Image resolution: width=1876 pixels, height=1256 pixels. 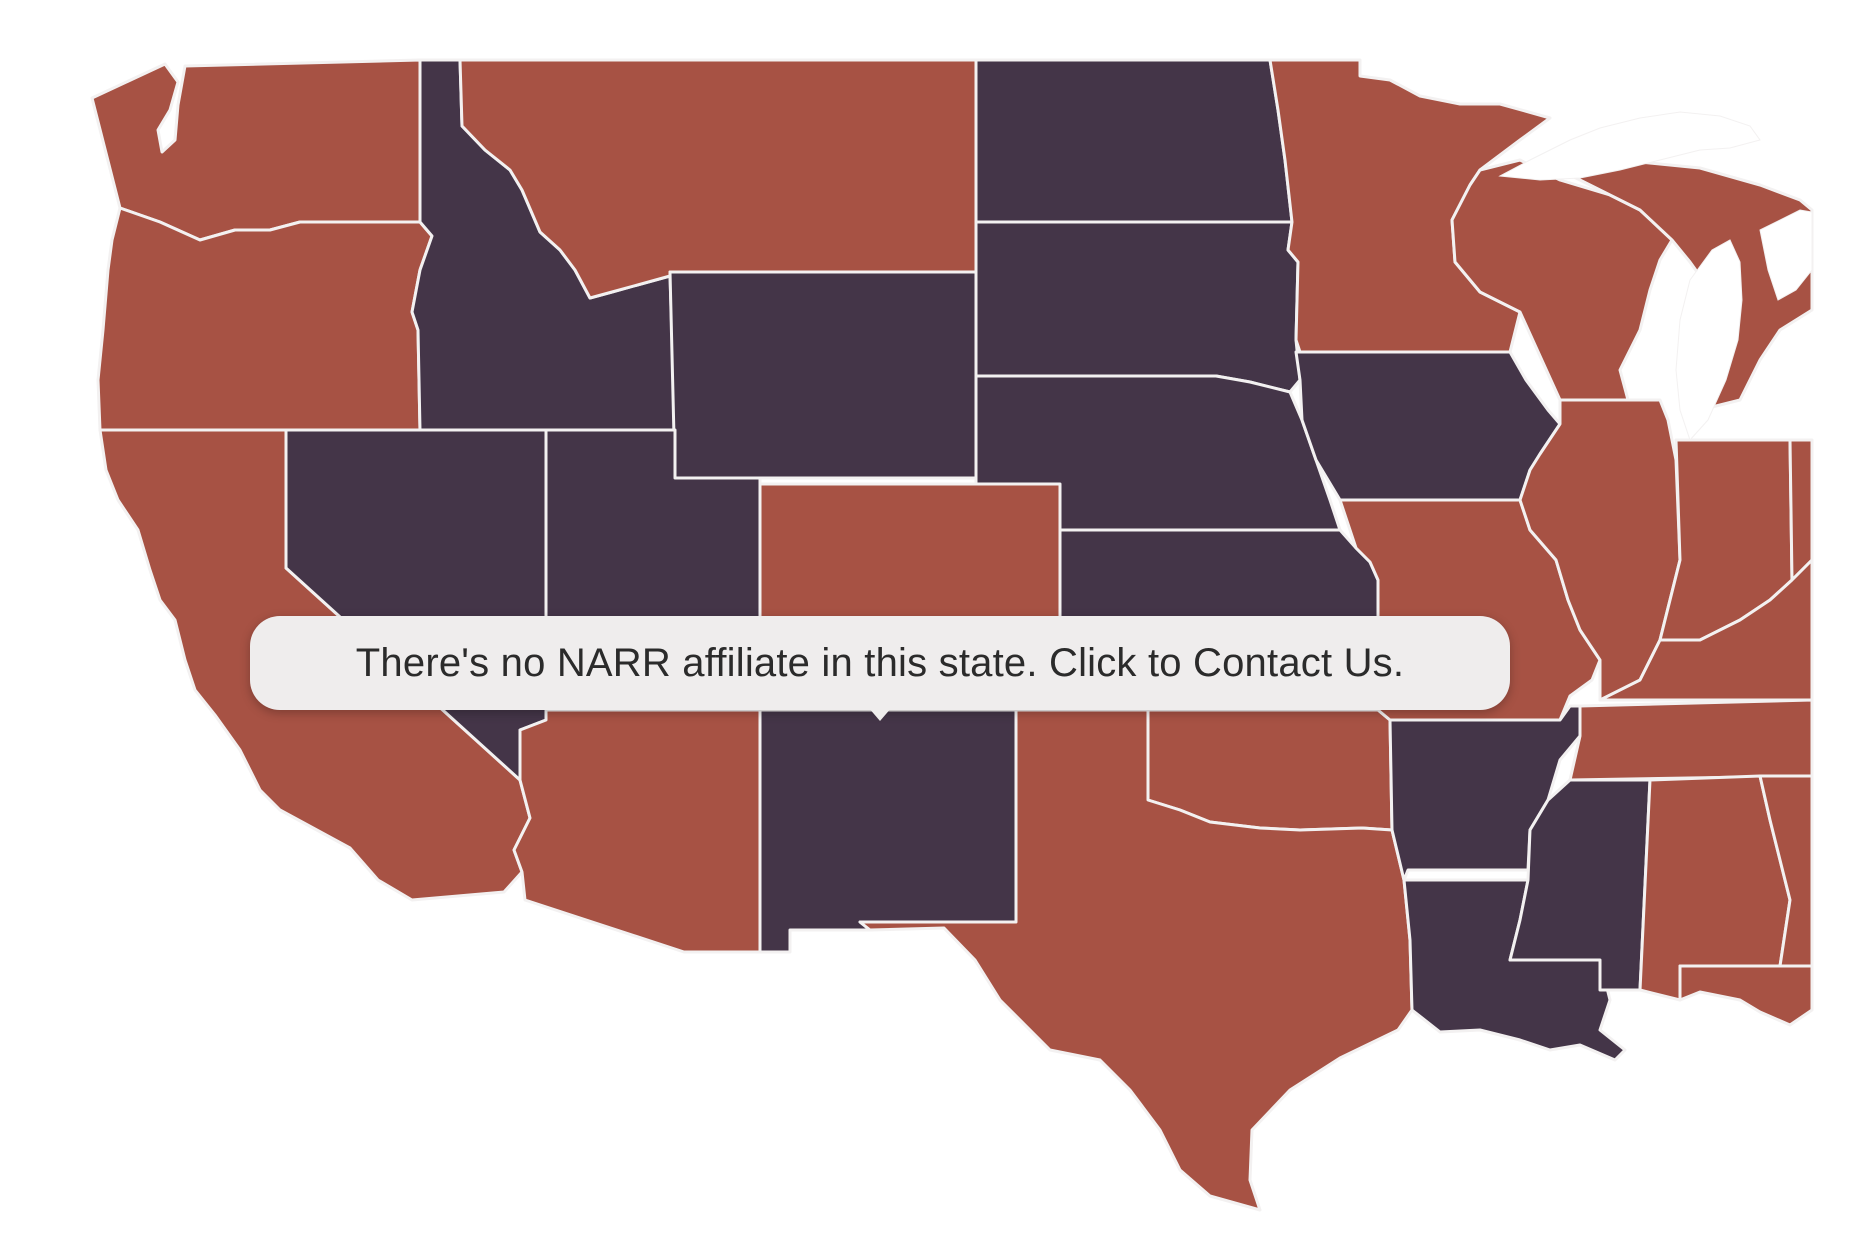 What do you see at coordinates (1691, 740) in the screenshot?
I see `state-tn` at bounding box center [1691, 740].